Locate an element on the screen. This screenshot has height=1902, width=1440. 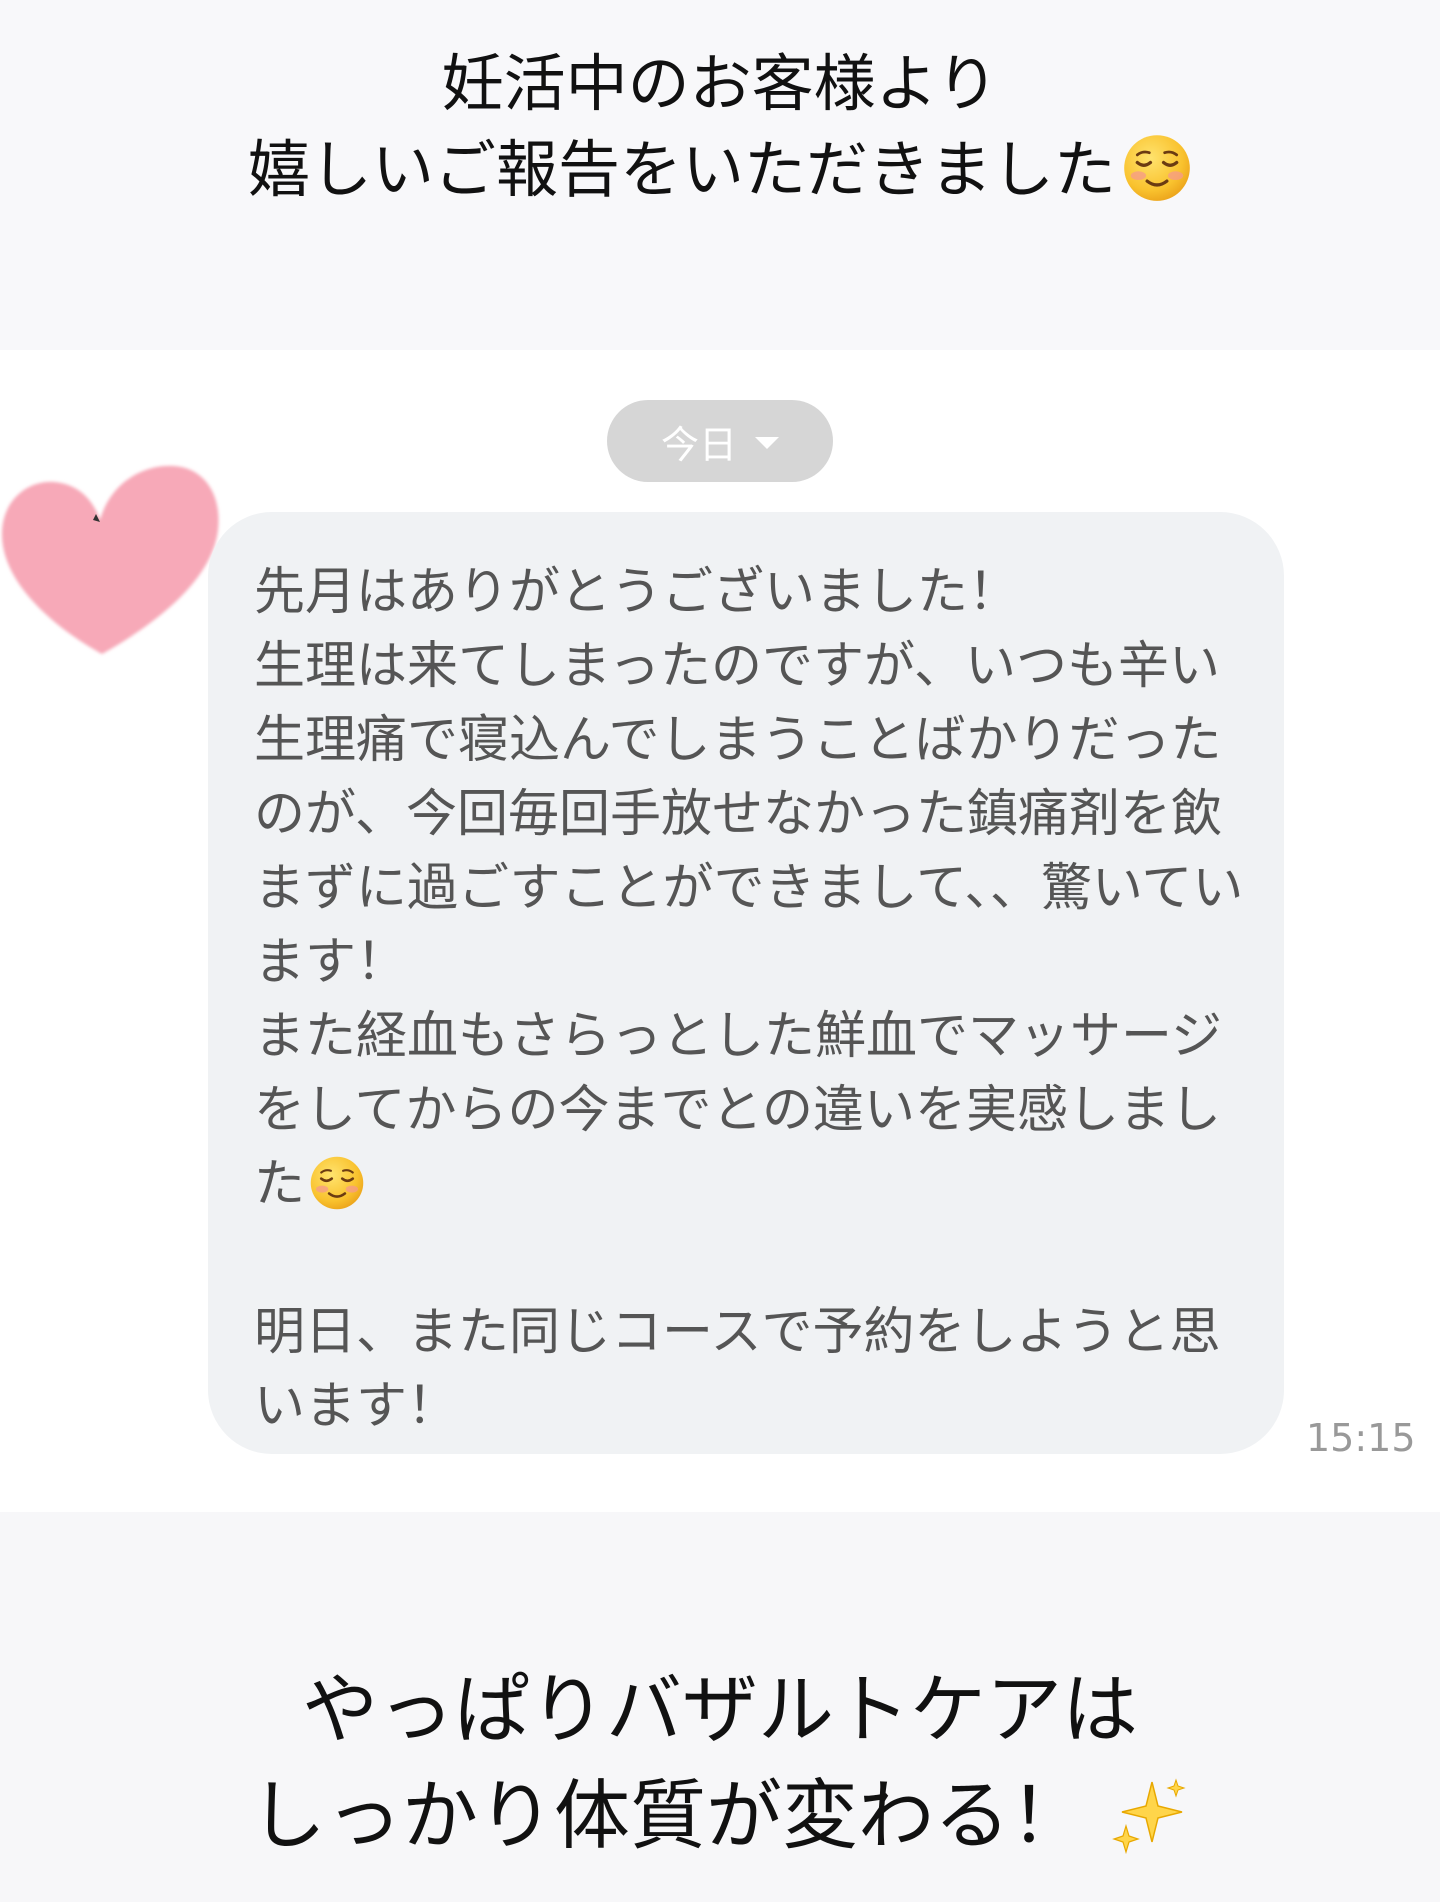
caption-subtitle: 嬉しいご報告をいただきました is located at coordinates (720, 170).